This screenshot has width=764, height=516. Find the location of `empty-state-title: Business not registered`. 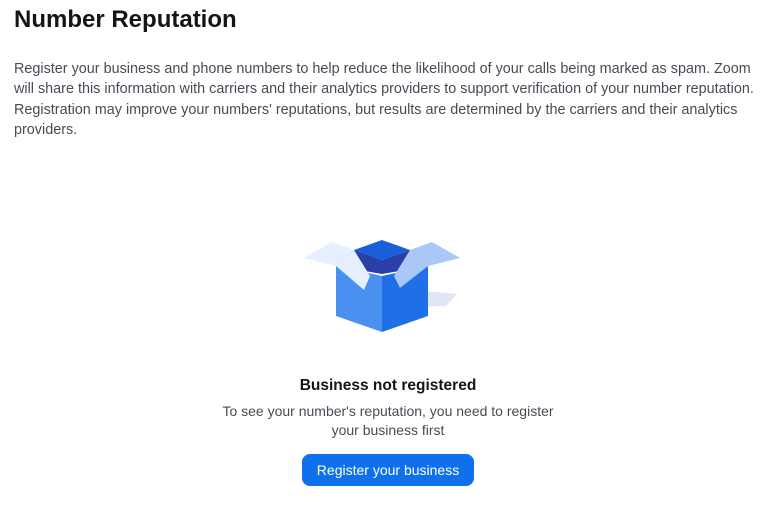

empty-state-title: Business not registered is located at coordinates (388, 385).